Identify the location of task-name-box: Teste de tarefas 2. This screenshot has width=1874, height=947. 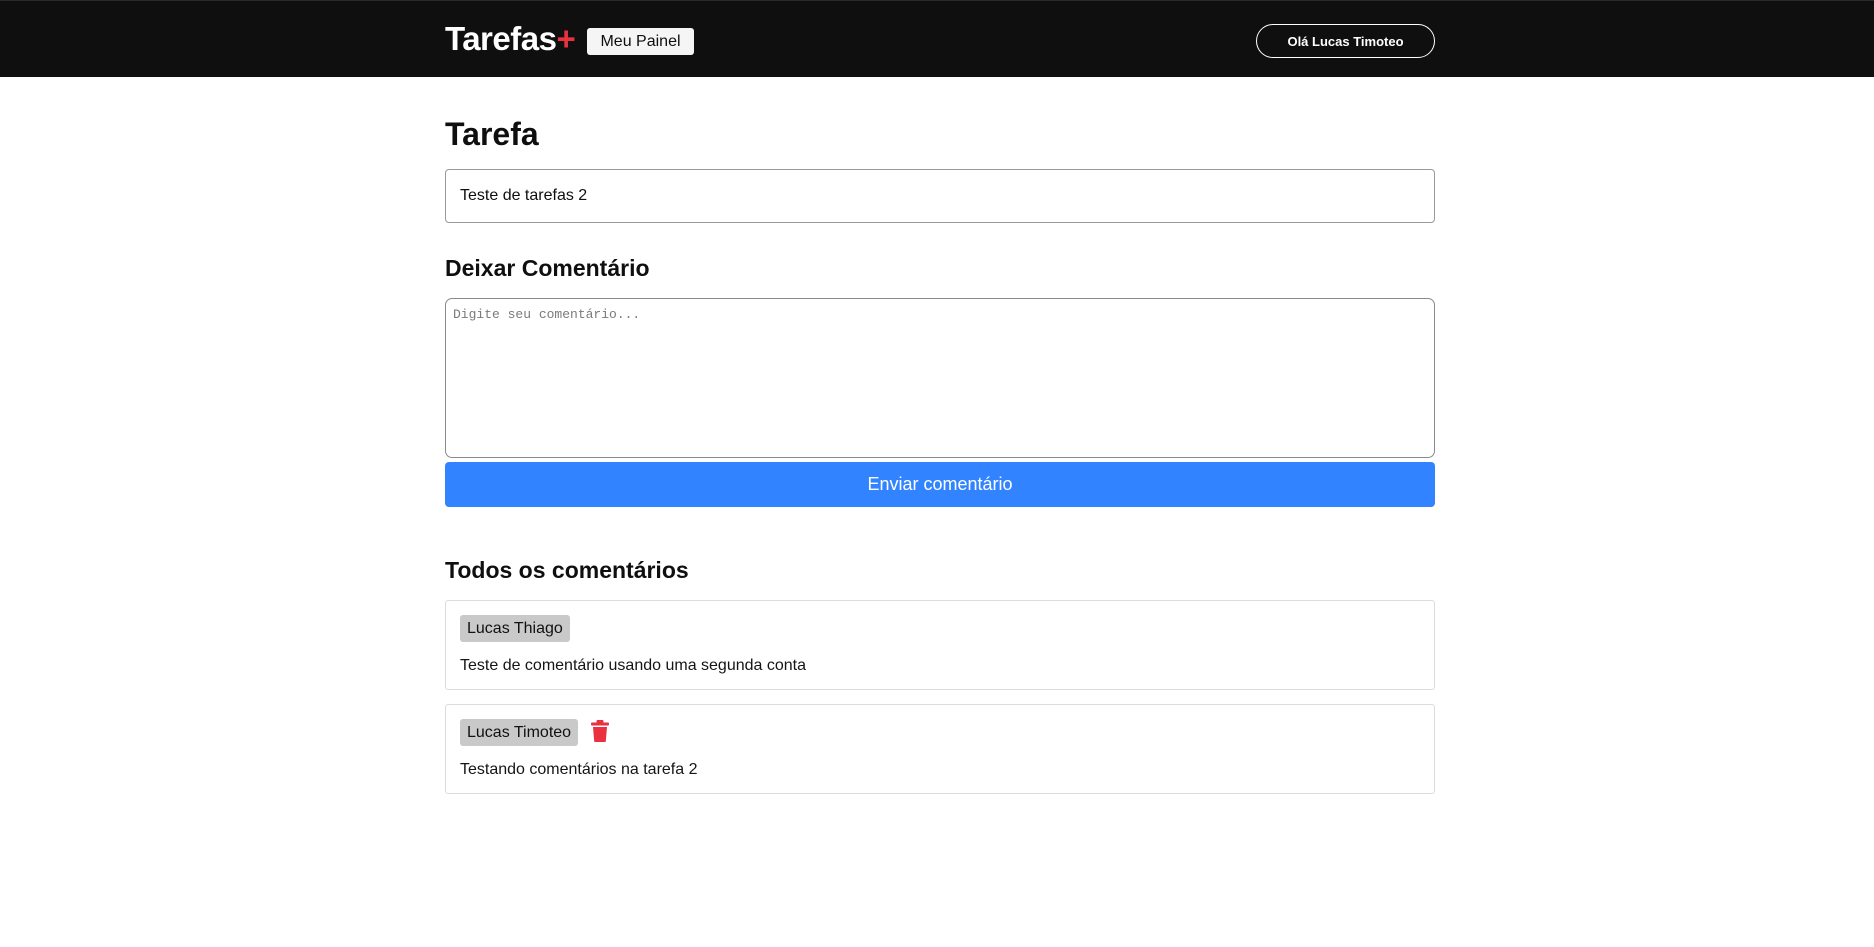
(940, 196).